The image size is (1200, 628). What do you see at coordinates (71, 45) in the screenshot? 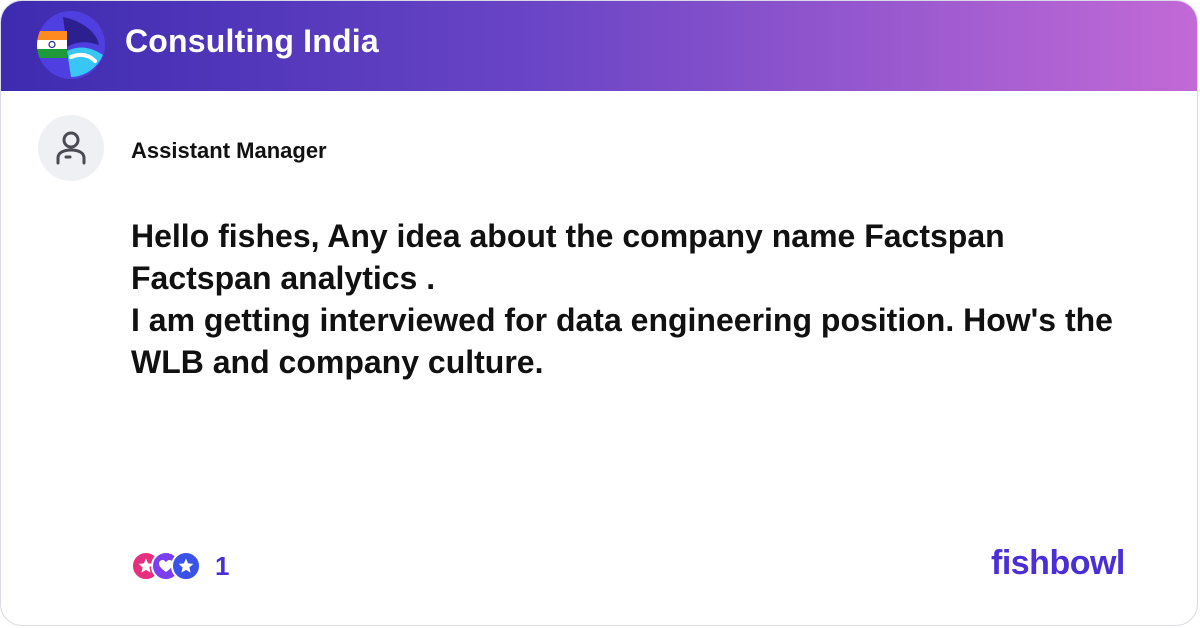
I see `india-flag-globe-icon` at bounding box center [71, 45].